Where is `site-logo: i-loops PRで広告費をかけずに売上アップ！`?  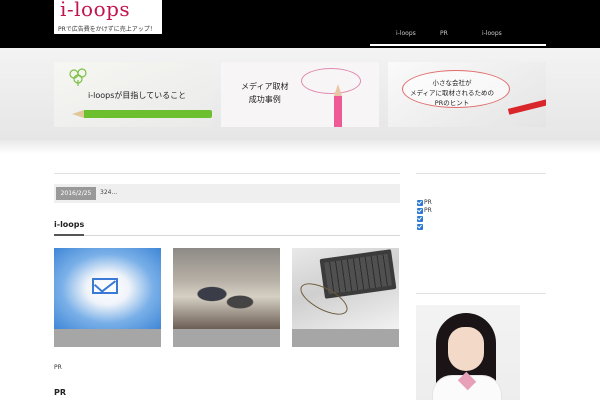
site-logo: i-loops PRで広告費をかけずに売上アップ！ is located at coordinates (108, 17).